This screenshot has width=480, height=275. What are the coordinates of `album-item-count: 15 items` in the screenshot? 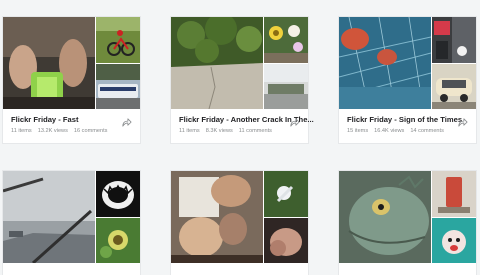 It's located at (358, 131).